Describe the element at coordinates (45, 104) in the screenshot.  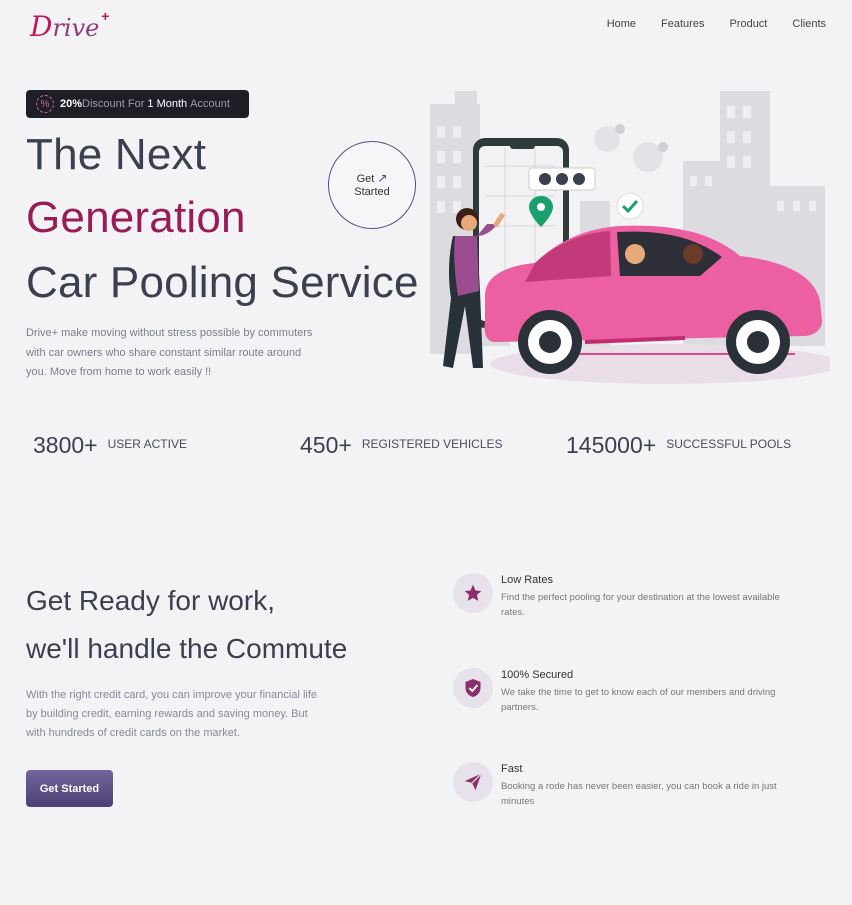
I see `percent-badge-icon: %` at that location.